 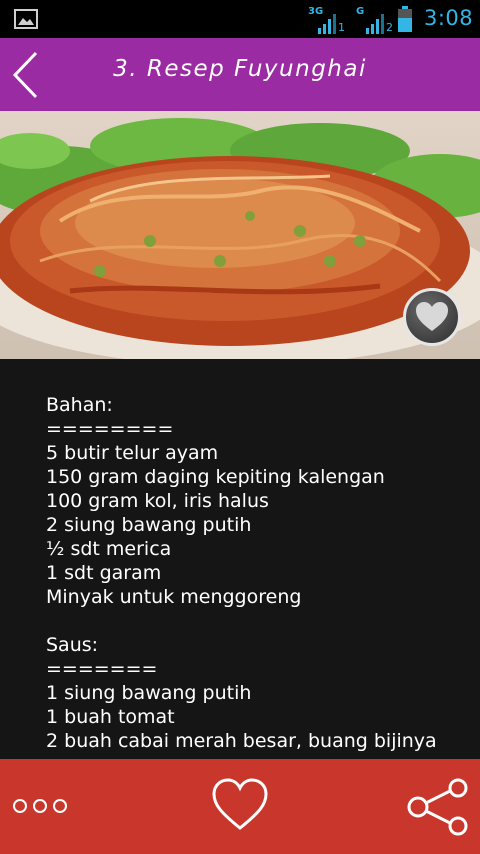 I want to click on like-button, so click(x=240, y=806).